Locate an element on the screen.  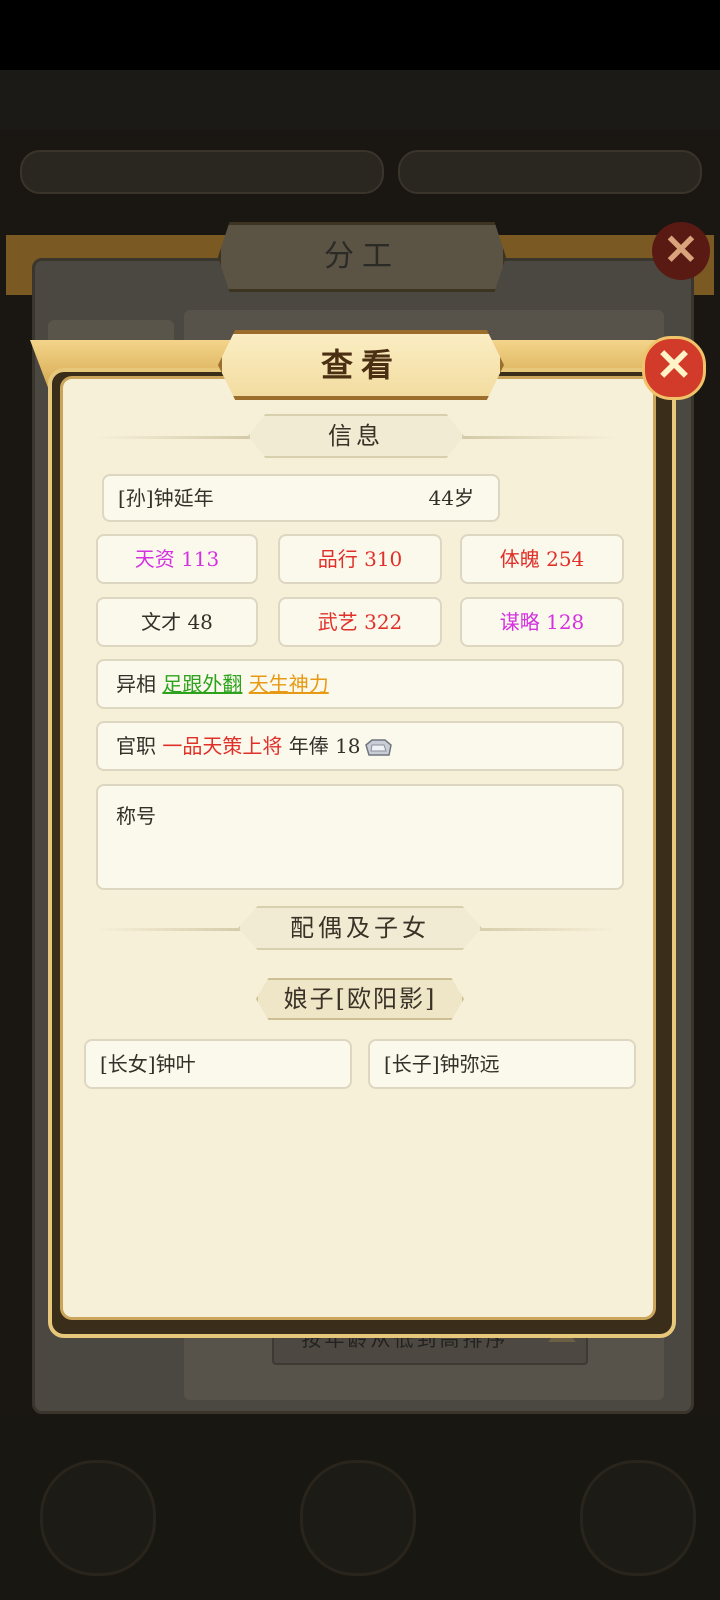
info-section-title: 信息 is located at coordinates (356, 436).